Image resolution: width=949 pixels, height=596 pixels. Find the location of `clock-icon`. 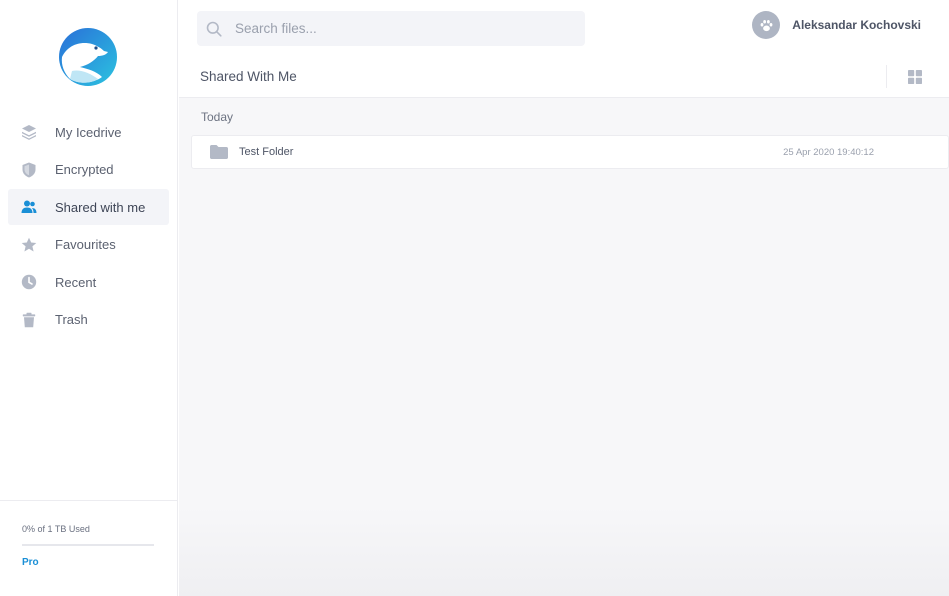

clock-icon is located at coordinates (29, 282).